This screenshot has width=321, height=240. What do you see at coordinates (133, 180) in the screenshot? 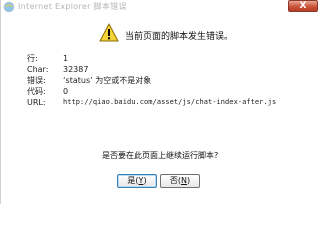
I see `yes-button-label: 是(` at bounding box center [133, 180].